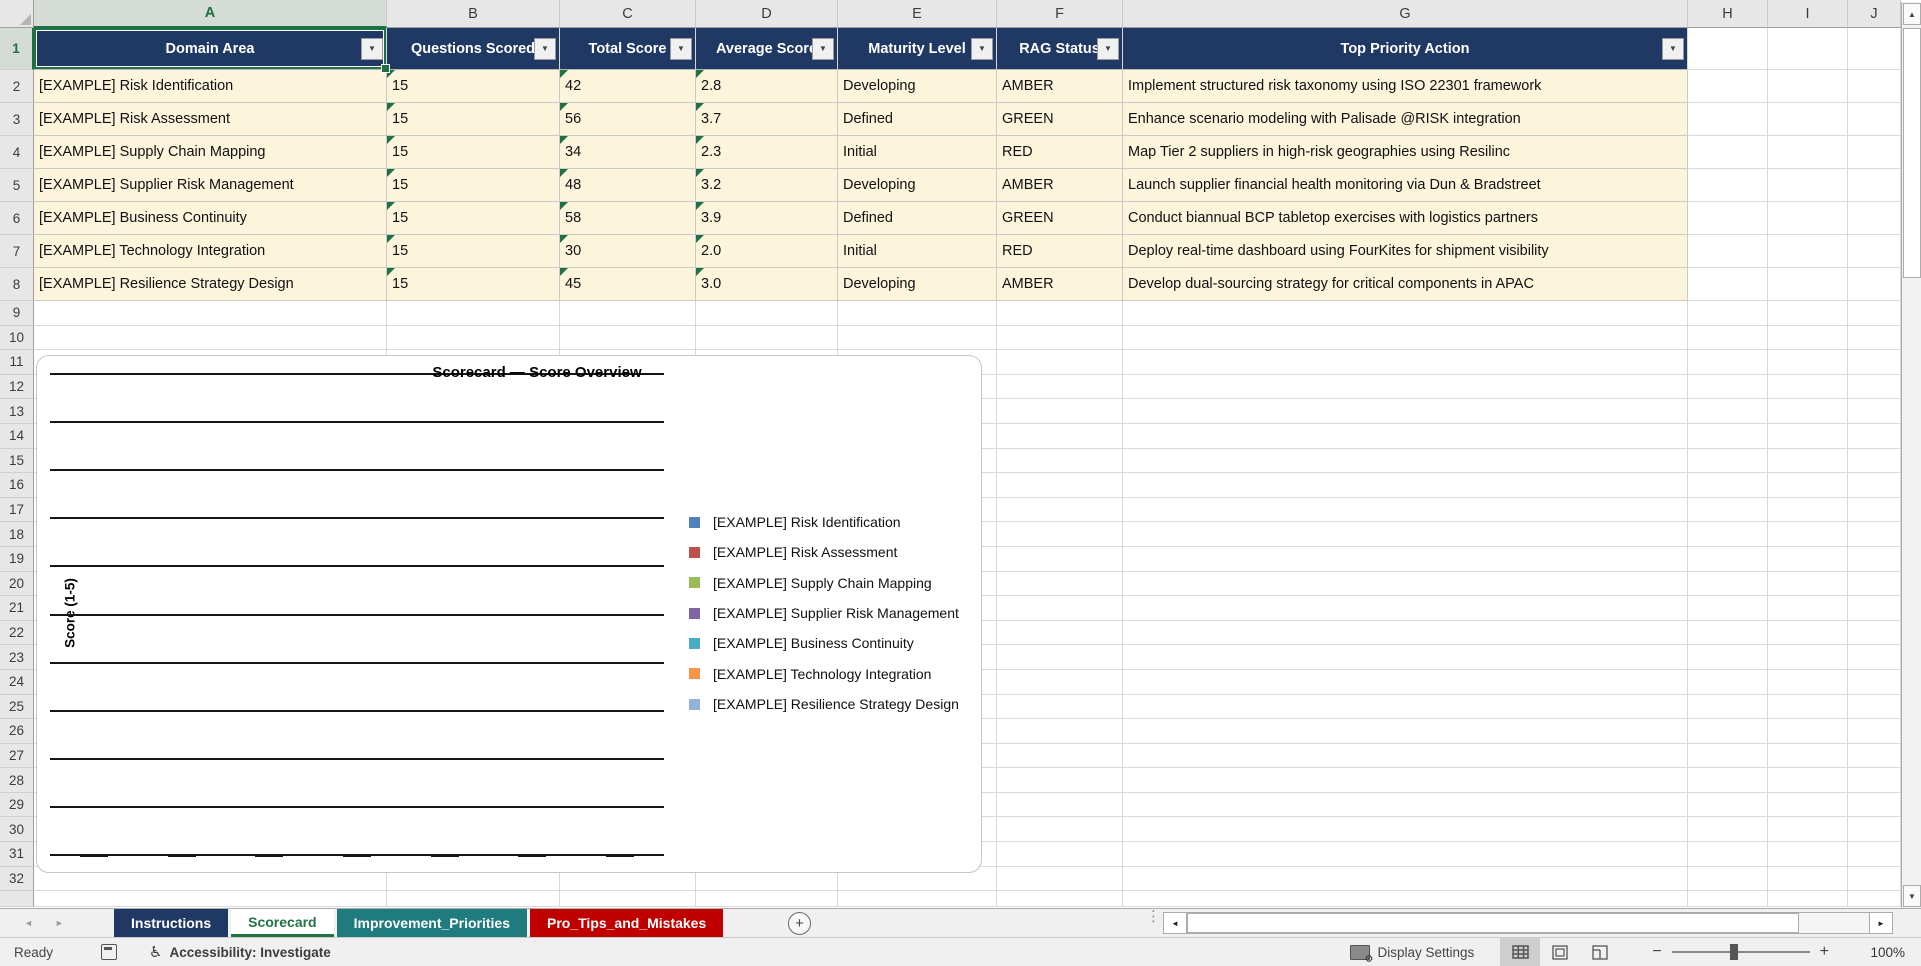 Image resolution: width=1921 pixels, height=966 pixels. What do you see at coordinates (1808, 559) in the screenshot?
I see `cell-I19` at bounding box center [1808, 559].